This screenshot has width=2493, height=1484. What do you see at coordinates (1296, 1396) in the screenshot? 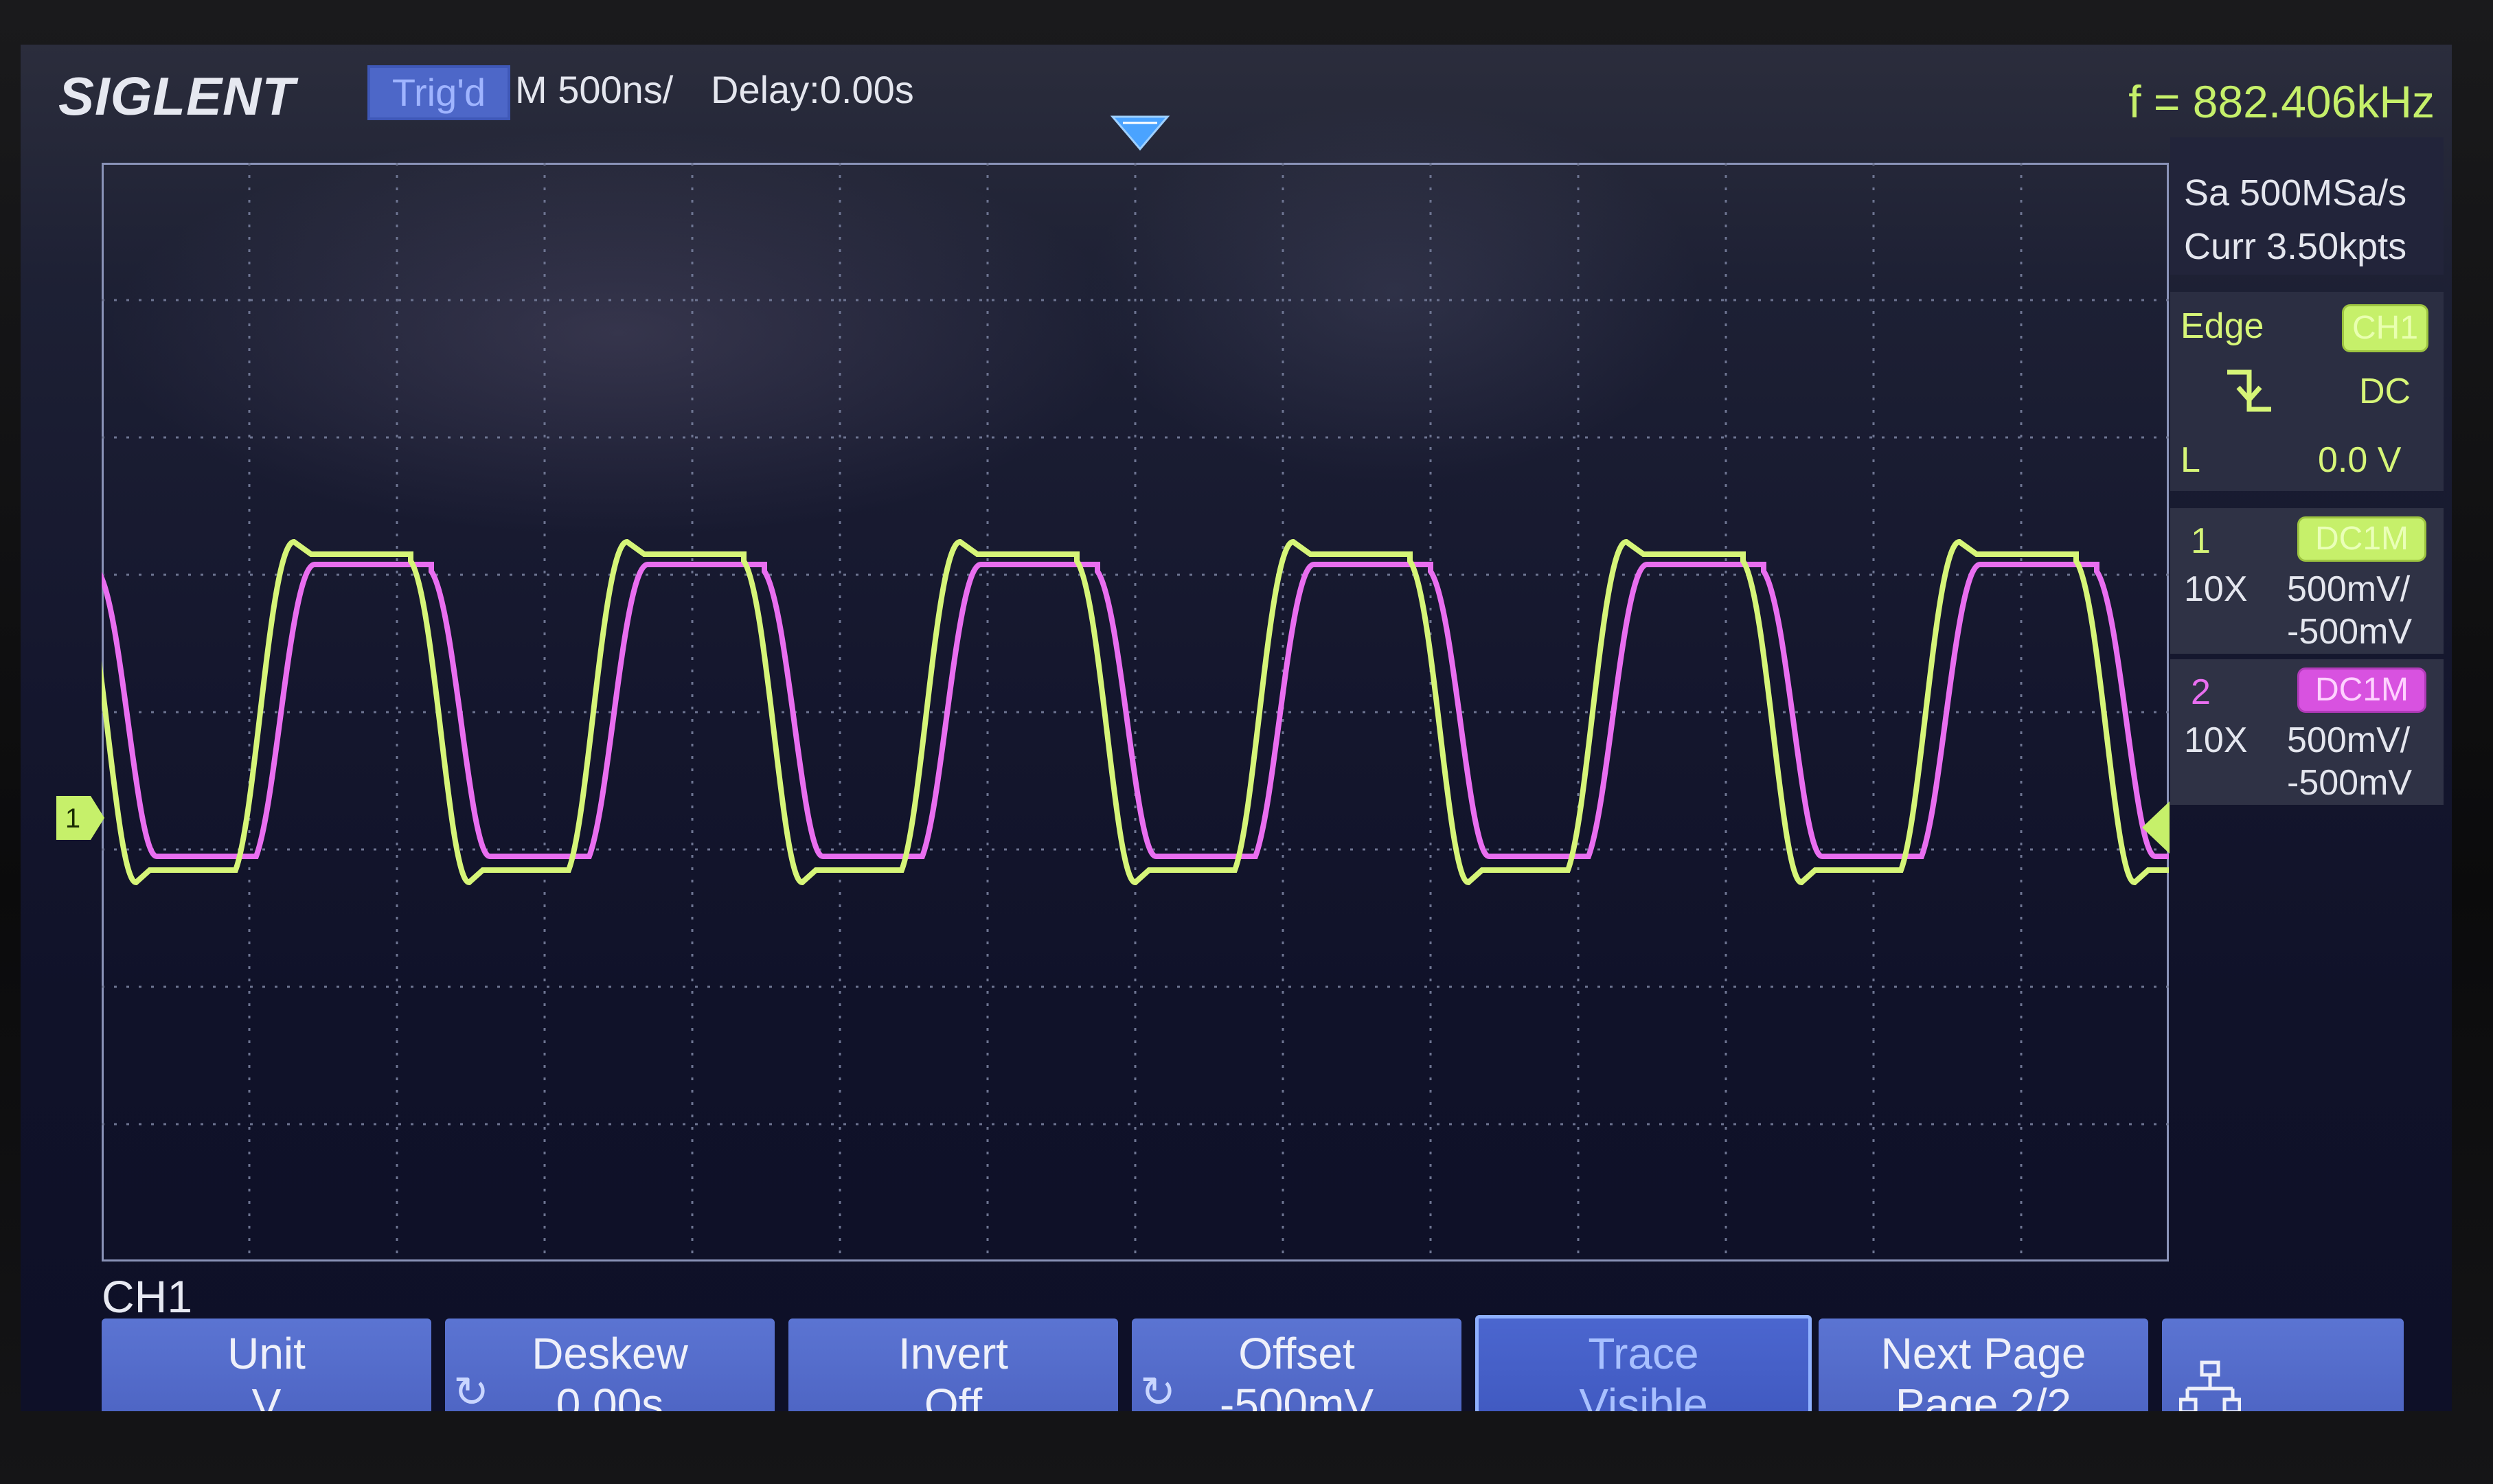
I see `softkey-value: -500mV` at bounding box center [1296, 1396].